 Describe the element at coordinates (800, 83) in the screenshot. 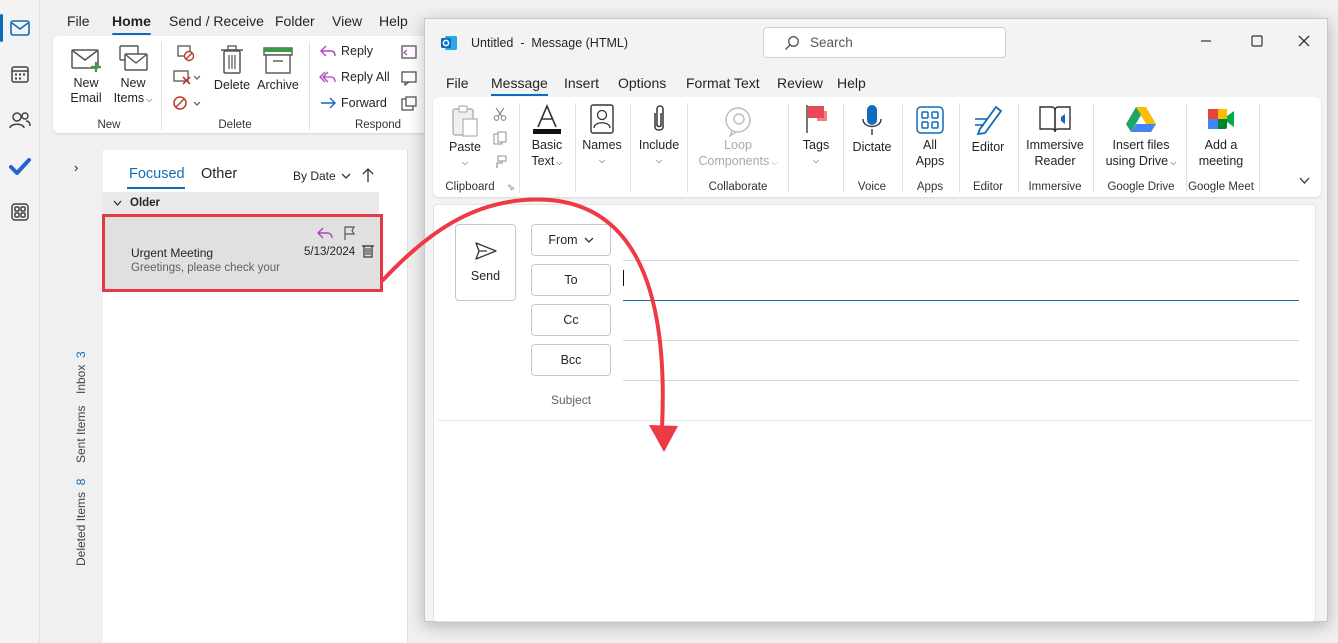

I see `compose-tab-review: Review` at that location.